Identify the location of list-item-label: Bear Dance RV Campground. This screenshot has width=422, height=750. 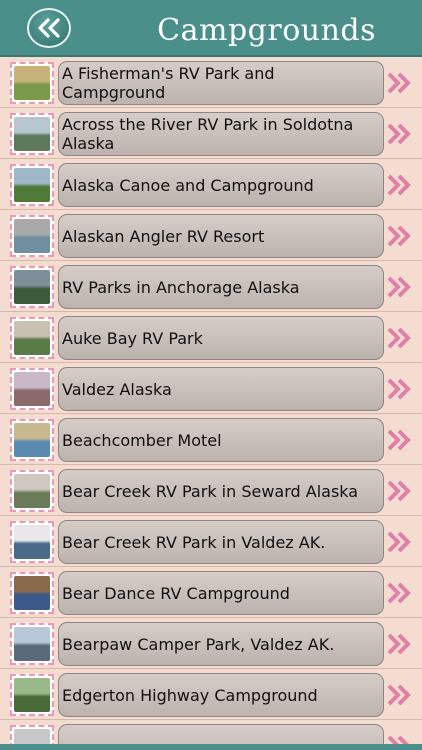
(176, 593).